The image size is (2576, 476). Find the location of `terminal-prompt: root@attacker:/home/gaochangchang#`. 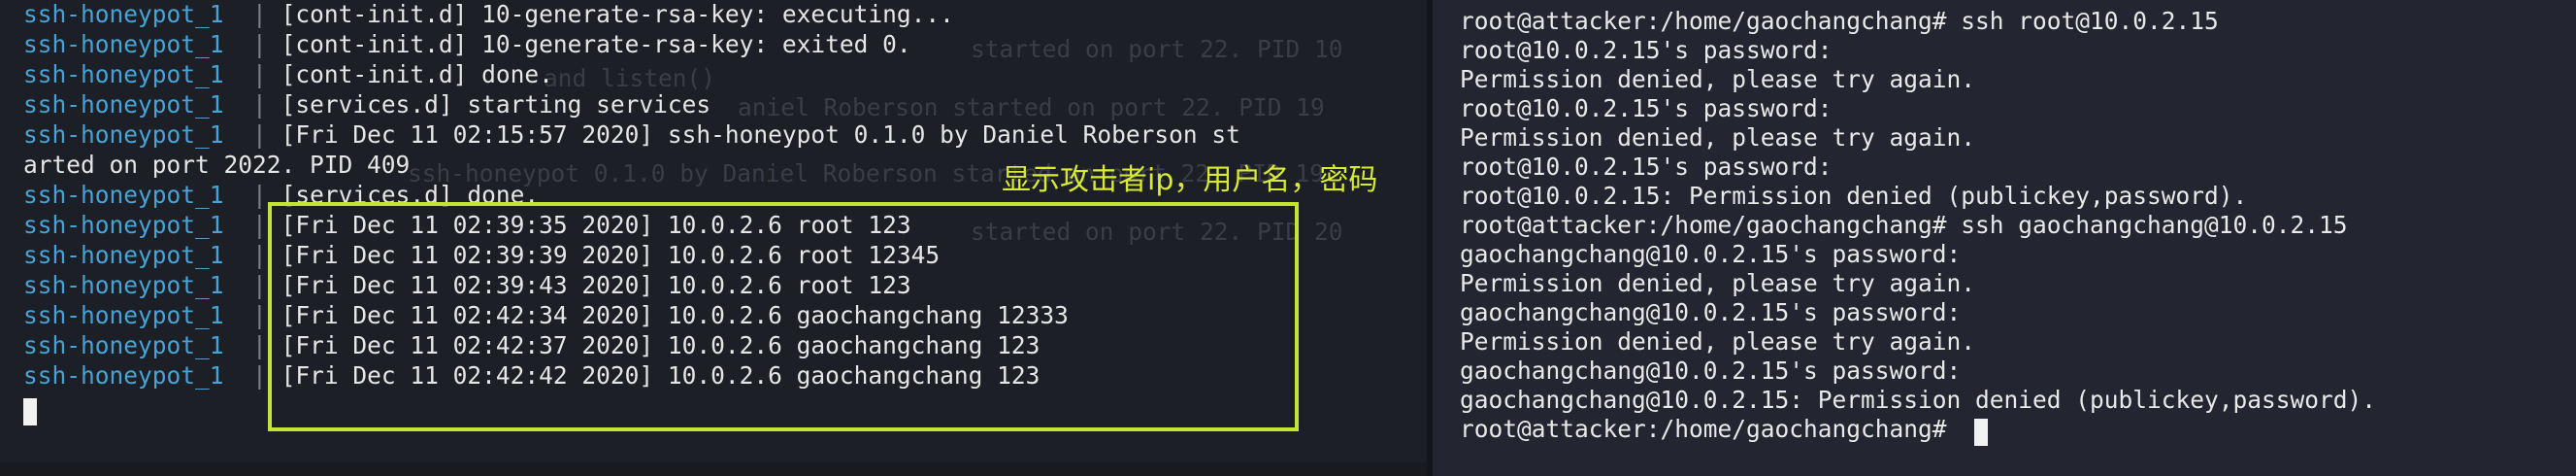

terminal-prompt: root@attacker:/home/gaochangchang# is located at coordinates (1710, 429).